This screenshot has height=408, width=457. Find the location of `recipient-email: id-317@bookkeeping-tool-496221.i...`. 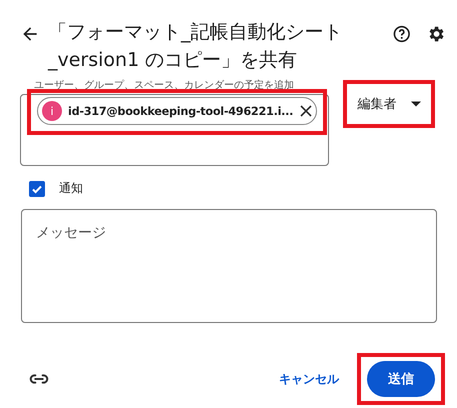

recipient-email: id-317@bookkeeping-tool-496221.i... is located at coordinates (181, 111).